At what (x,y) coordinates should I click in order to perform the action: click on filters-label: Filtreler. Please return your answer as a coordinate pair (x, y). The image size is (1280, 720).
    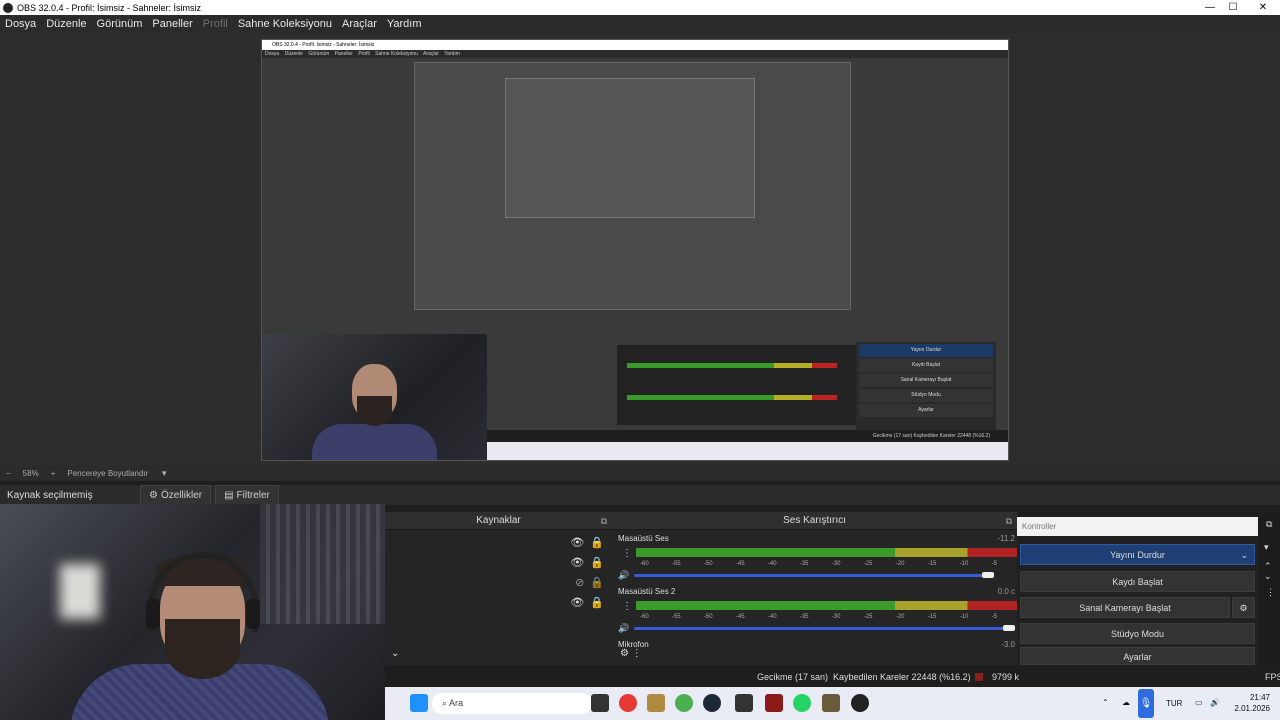
    Looking at the image, I should click on (253, 495).